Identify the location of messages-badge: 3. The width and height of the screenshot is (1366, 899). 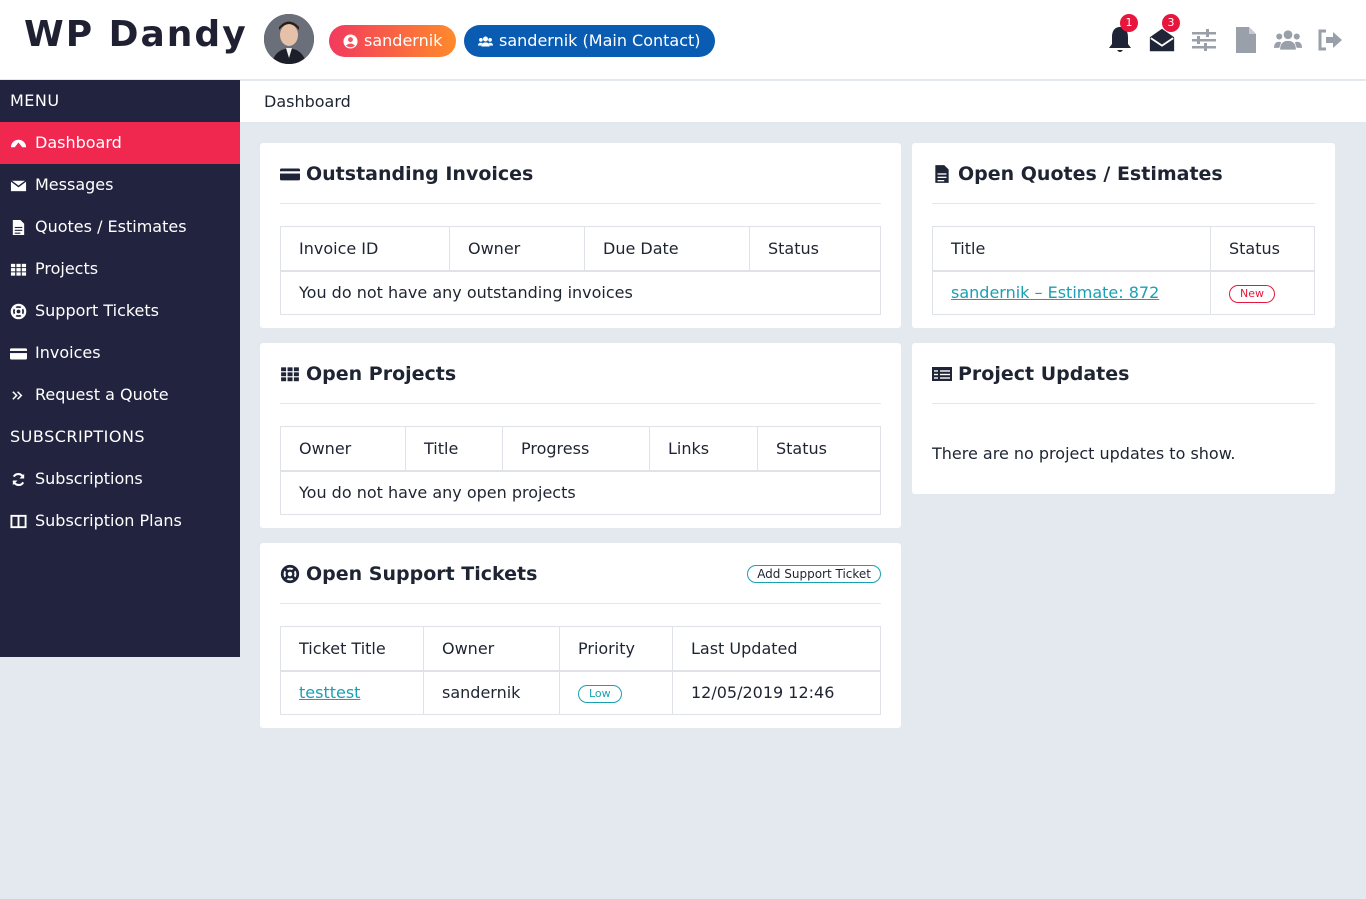
(1171, 23).